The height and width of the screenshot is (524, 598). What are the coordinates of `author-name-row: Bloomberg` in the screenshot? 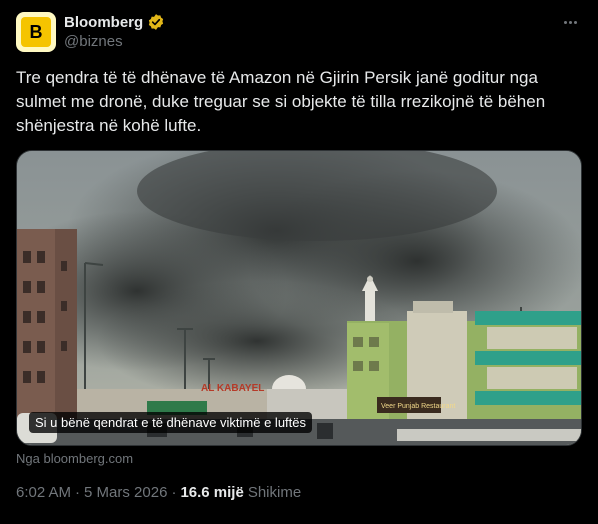 It's located at (114, 22).